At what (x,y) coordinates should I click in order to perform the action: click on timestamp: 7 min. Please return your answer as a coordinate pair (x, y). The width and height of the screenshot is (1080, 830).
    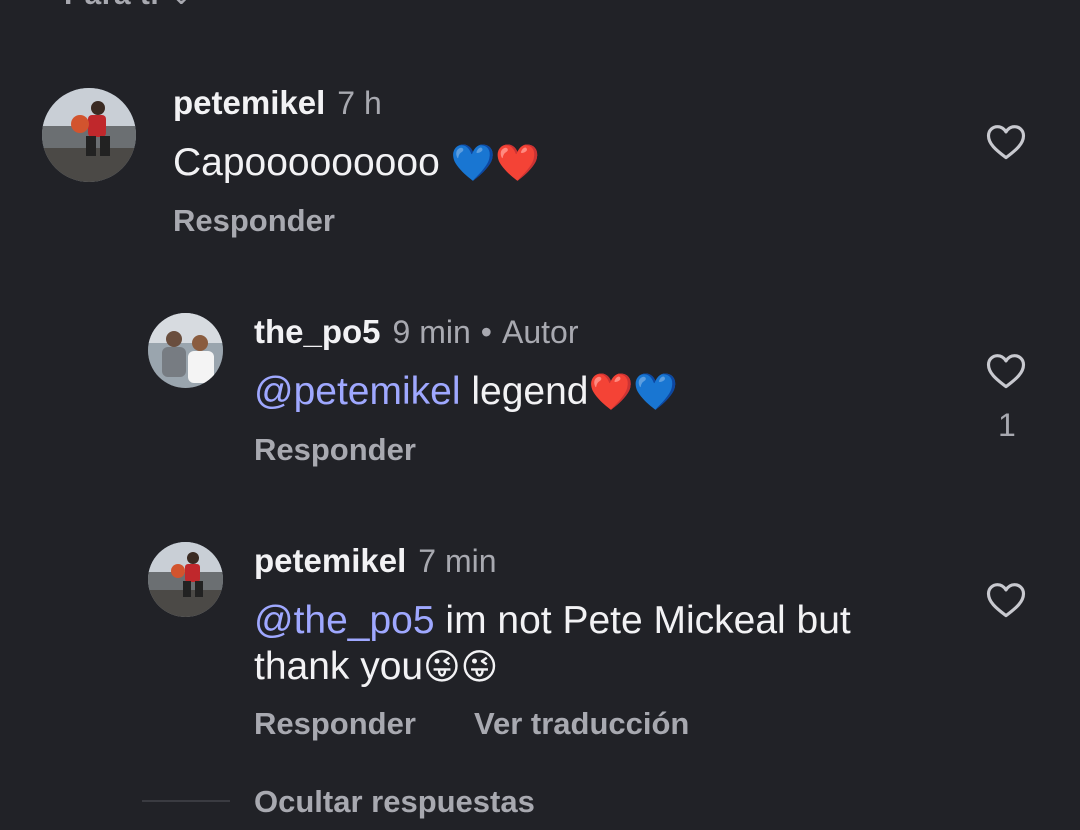
    Looking at the image, I should click on (457, 561).